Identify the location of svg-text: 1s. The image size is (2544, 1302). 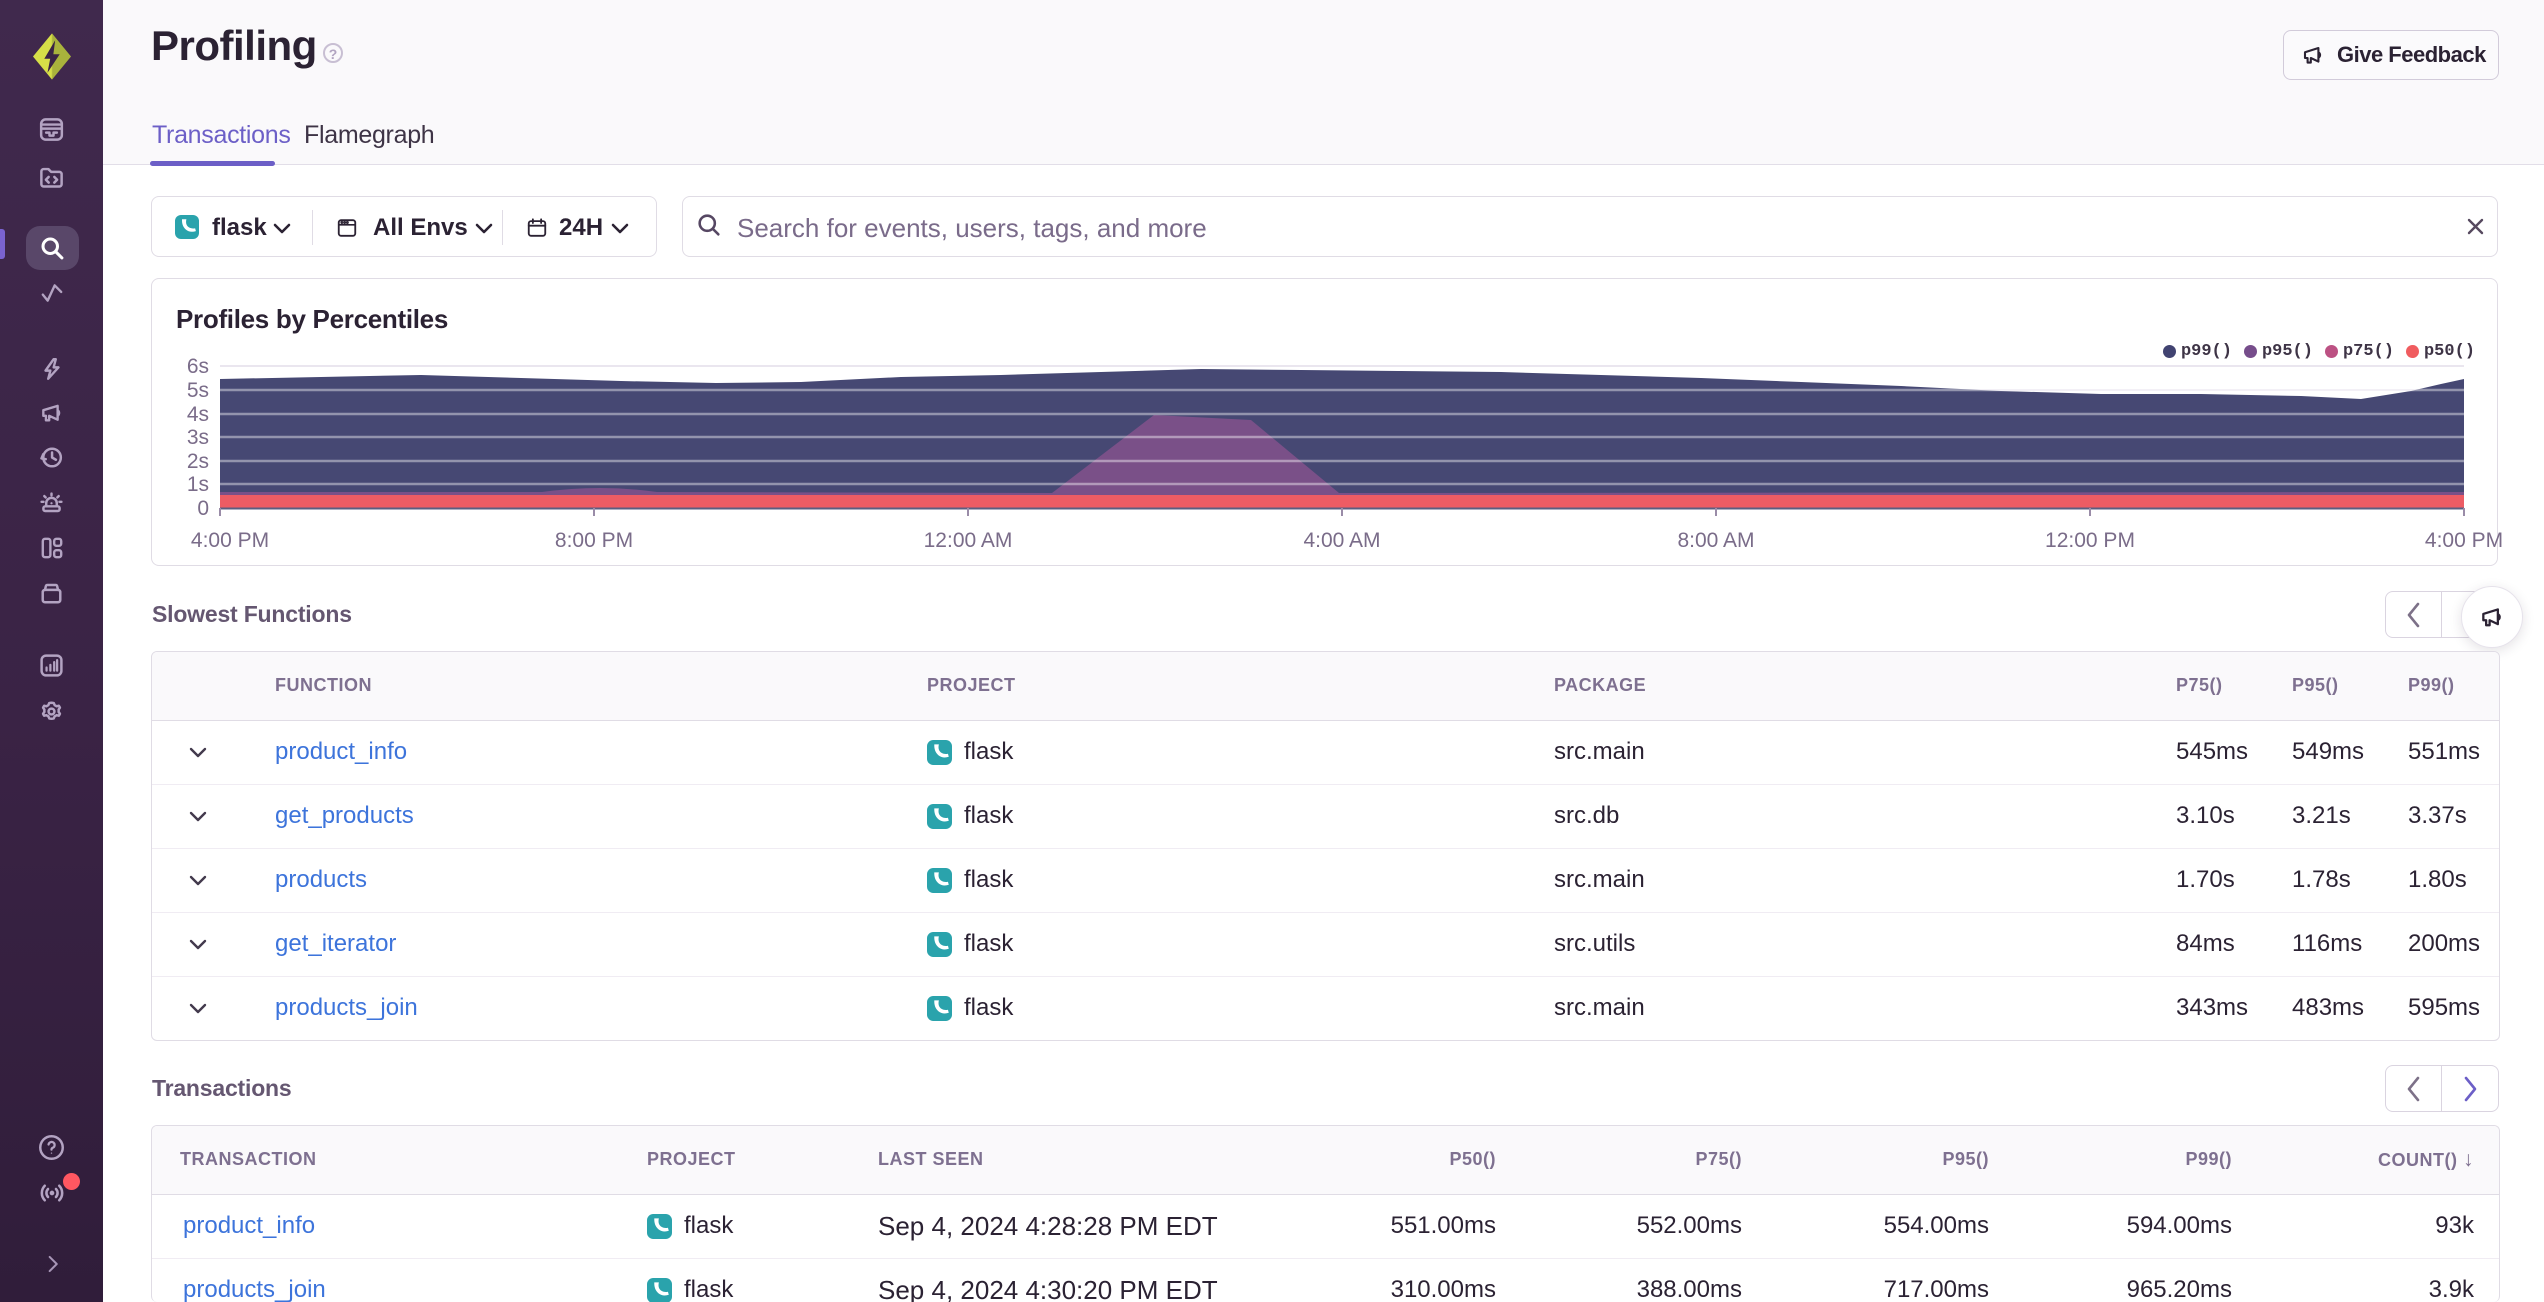
(198, 484).